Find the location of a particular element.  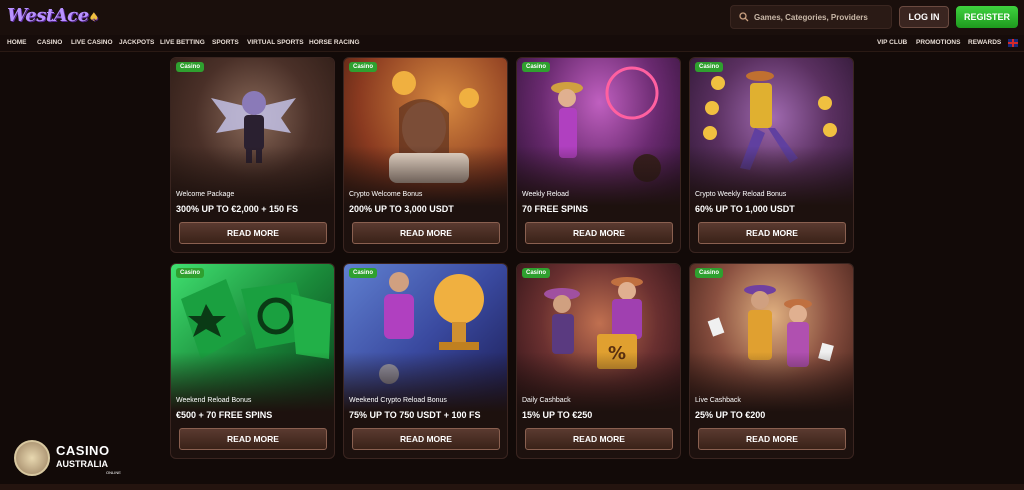

cowboy-coins-art is located at coordinates (771, 132).